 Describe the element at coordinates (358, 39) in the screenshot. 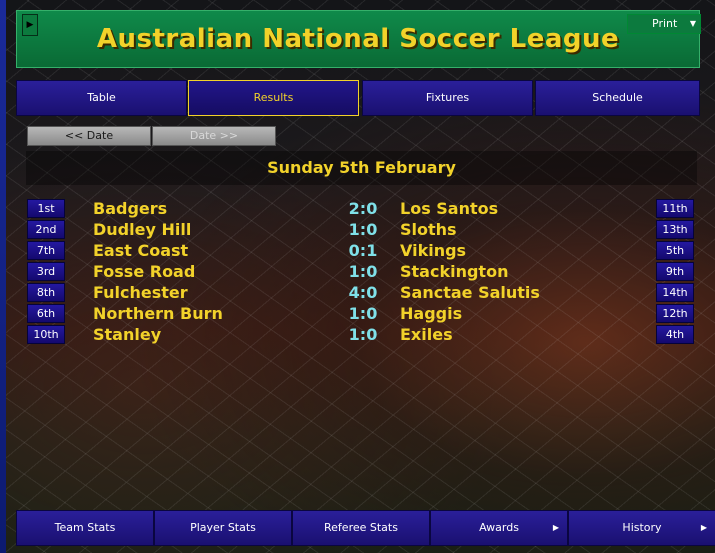

I see `page-title: Australian National Soccer League` at that location.